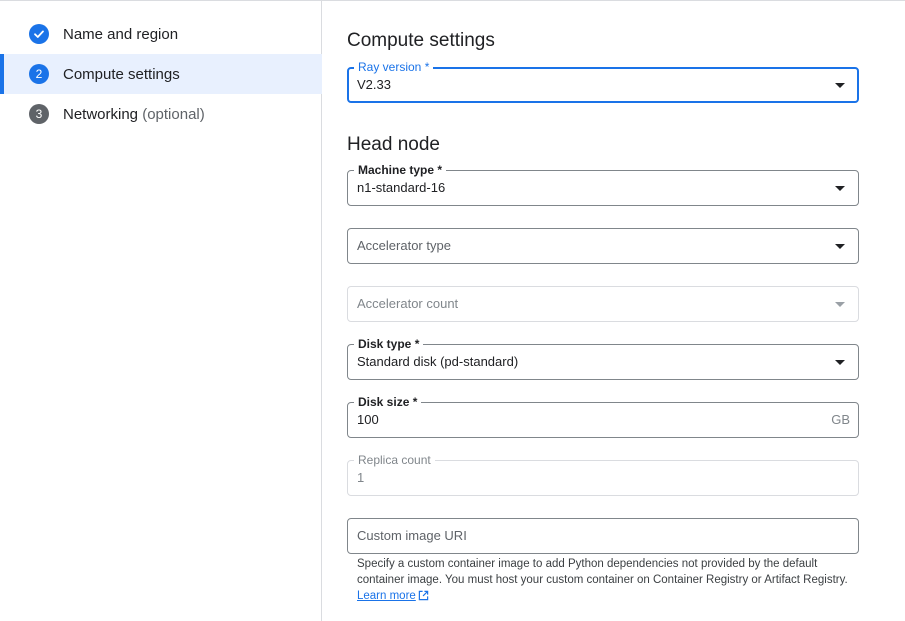 This screenshot has height=621, width=905. Describe the element at coordinates (603, 184) in the screenshot. I see `machine-type-select: Machine type * n1-standard-16` at that location.